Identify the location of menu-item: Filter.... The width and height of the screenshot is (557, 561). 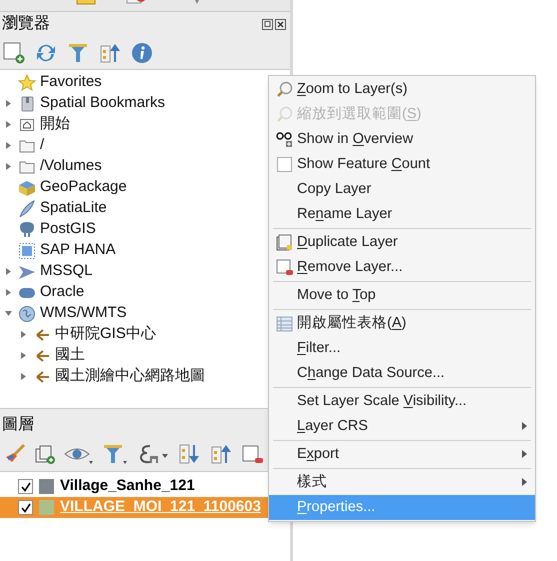
(402, 348).